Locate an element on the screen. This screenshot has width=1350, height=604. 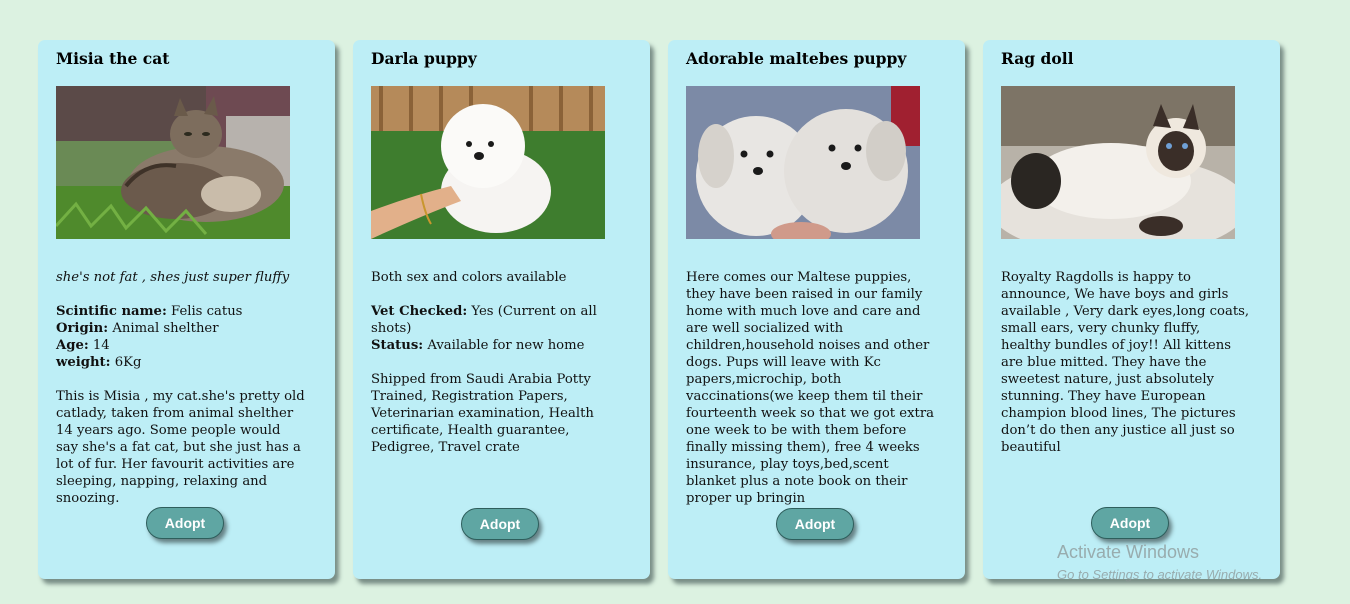
field-value: Animal shelther is located at coordinates (165, 328).